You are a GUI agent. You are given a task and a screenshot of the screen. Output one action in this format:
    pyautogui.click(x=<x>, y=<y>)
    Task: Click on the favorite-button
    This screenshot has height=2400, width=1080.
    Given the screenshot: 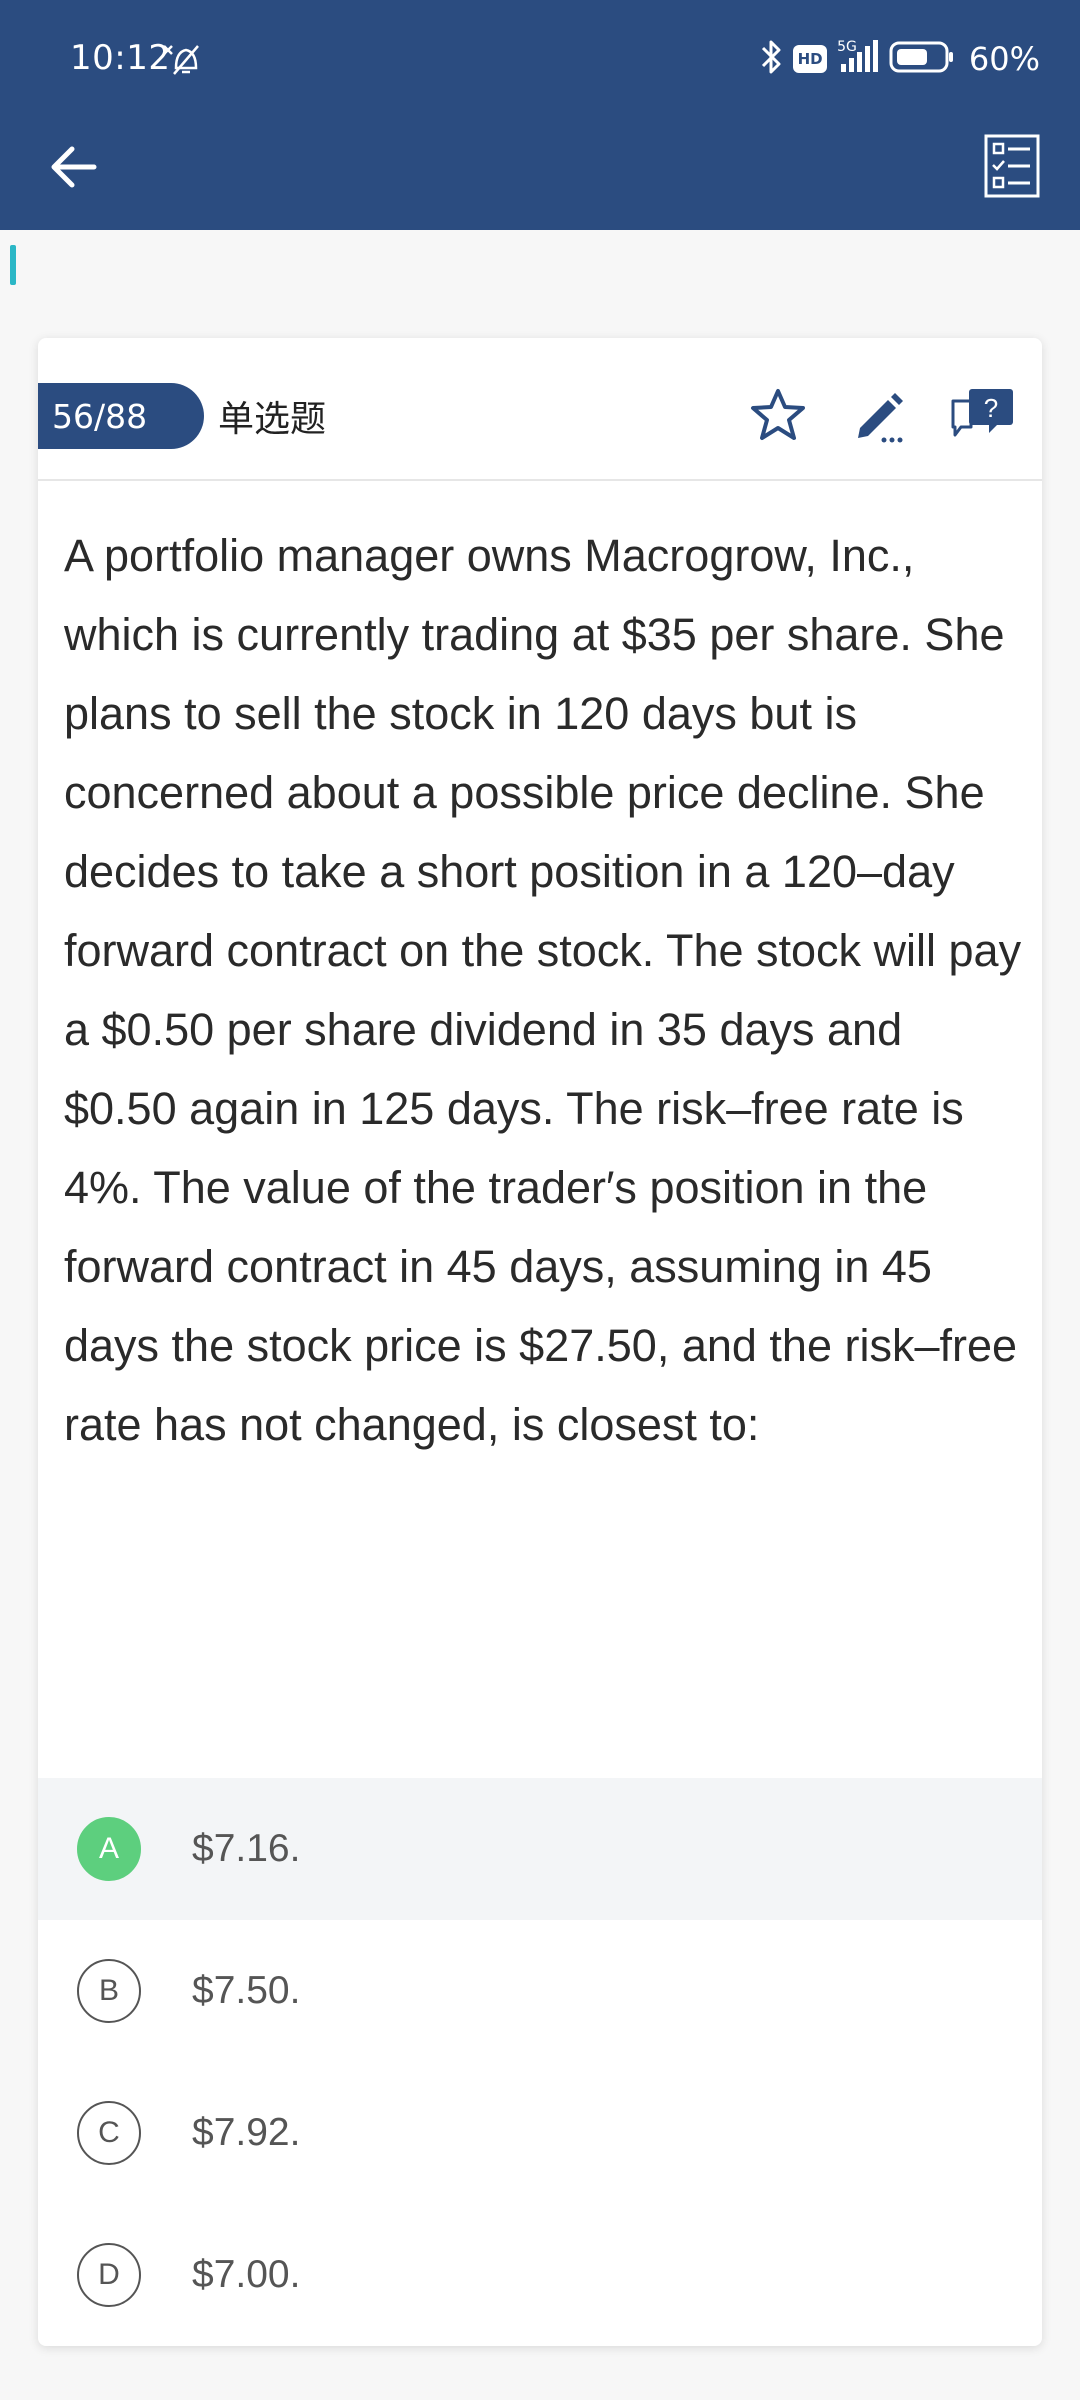 What is the action you would take?
    pyautogui.click(x=778, y=415)
    